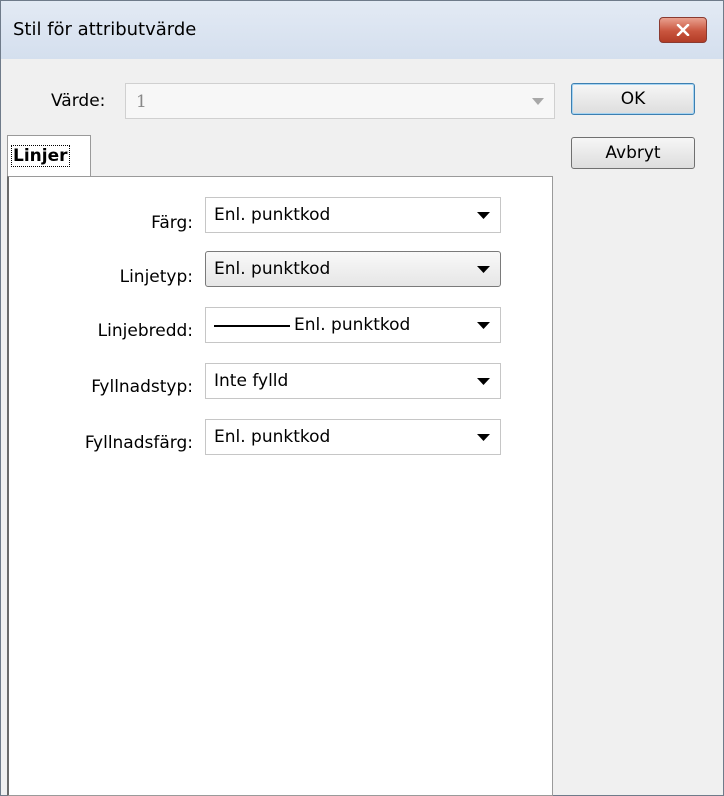  What do you see at coordinates (141, 102) in the screenshot?
I see `value-input-text: 1` at bounding box center [141, 102].